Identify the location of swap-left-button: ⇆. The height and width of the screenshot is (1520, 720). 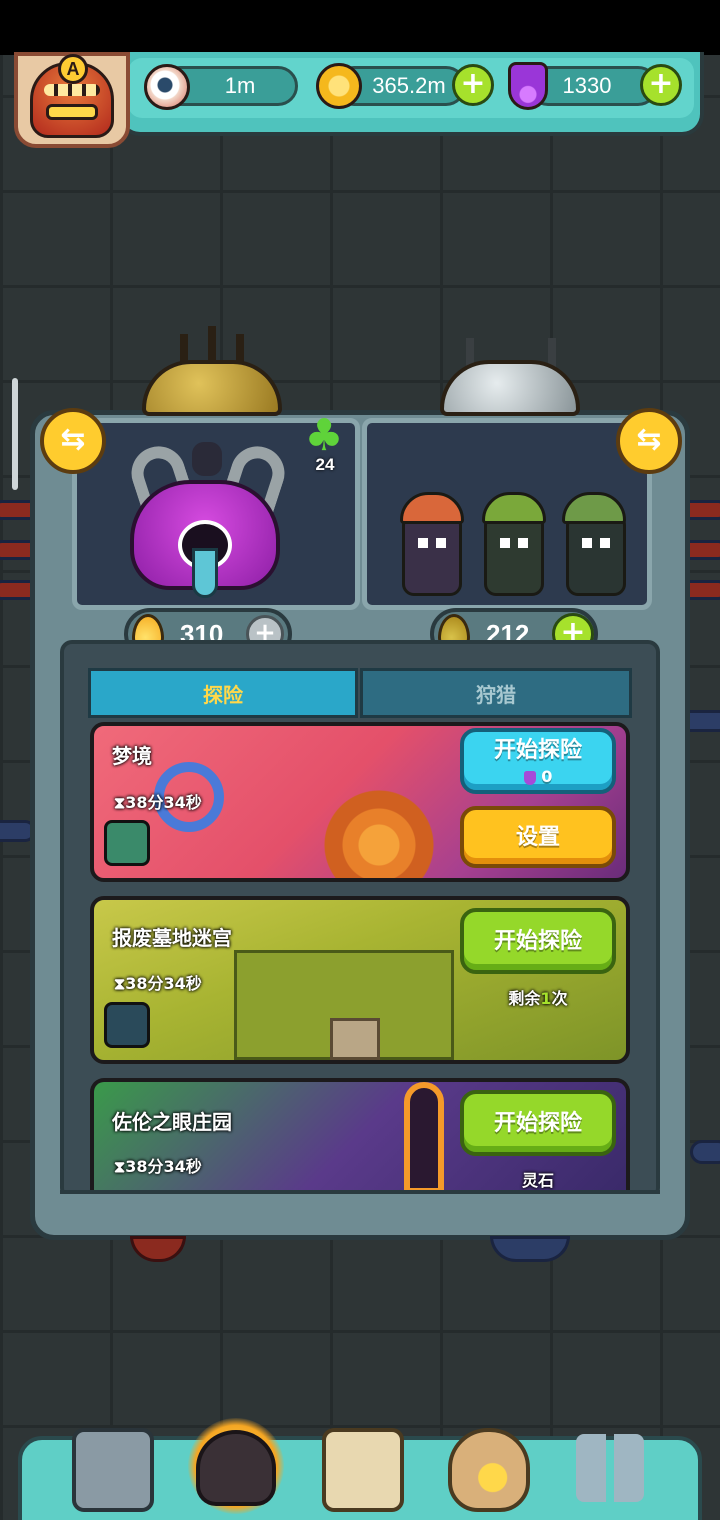
(73, 441).